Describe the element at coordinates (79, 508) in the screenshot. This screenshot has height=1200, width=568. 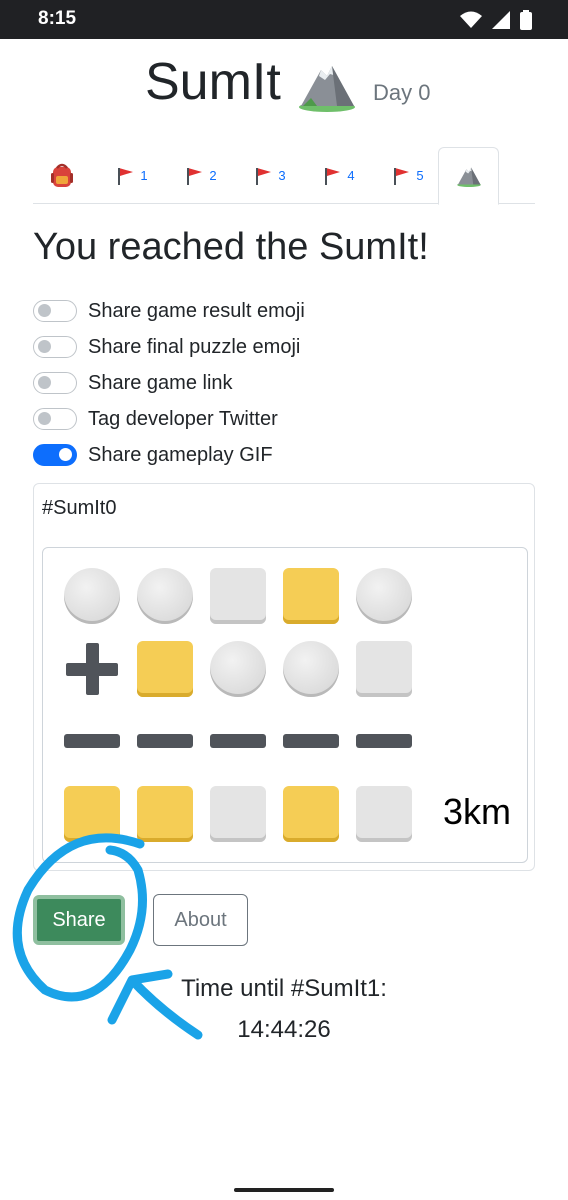
I see `result-hashtag: #SumIt0` at that location.